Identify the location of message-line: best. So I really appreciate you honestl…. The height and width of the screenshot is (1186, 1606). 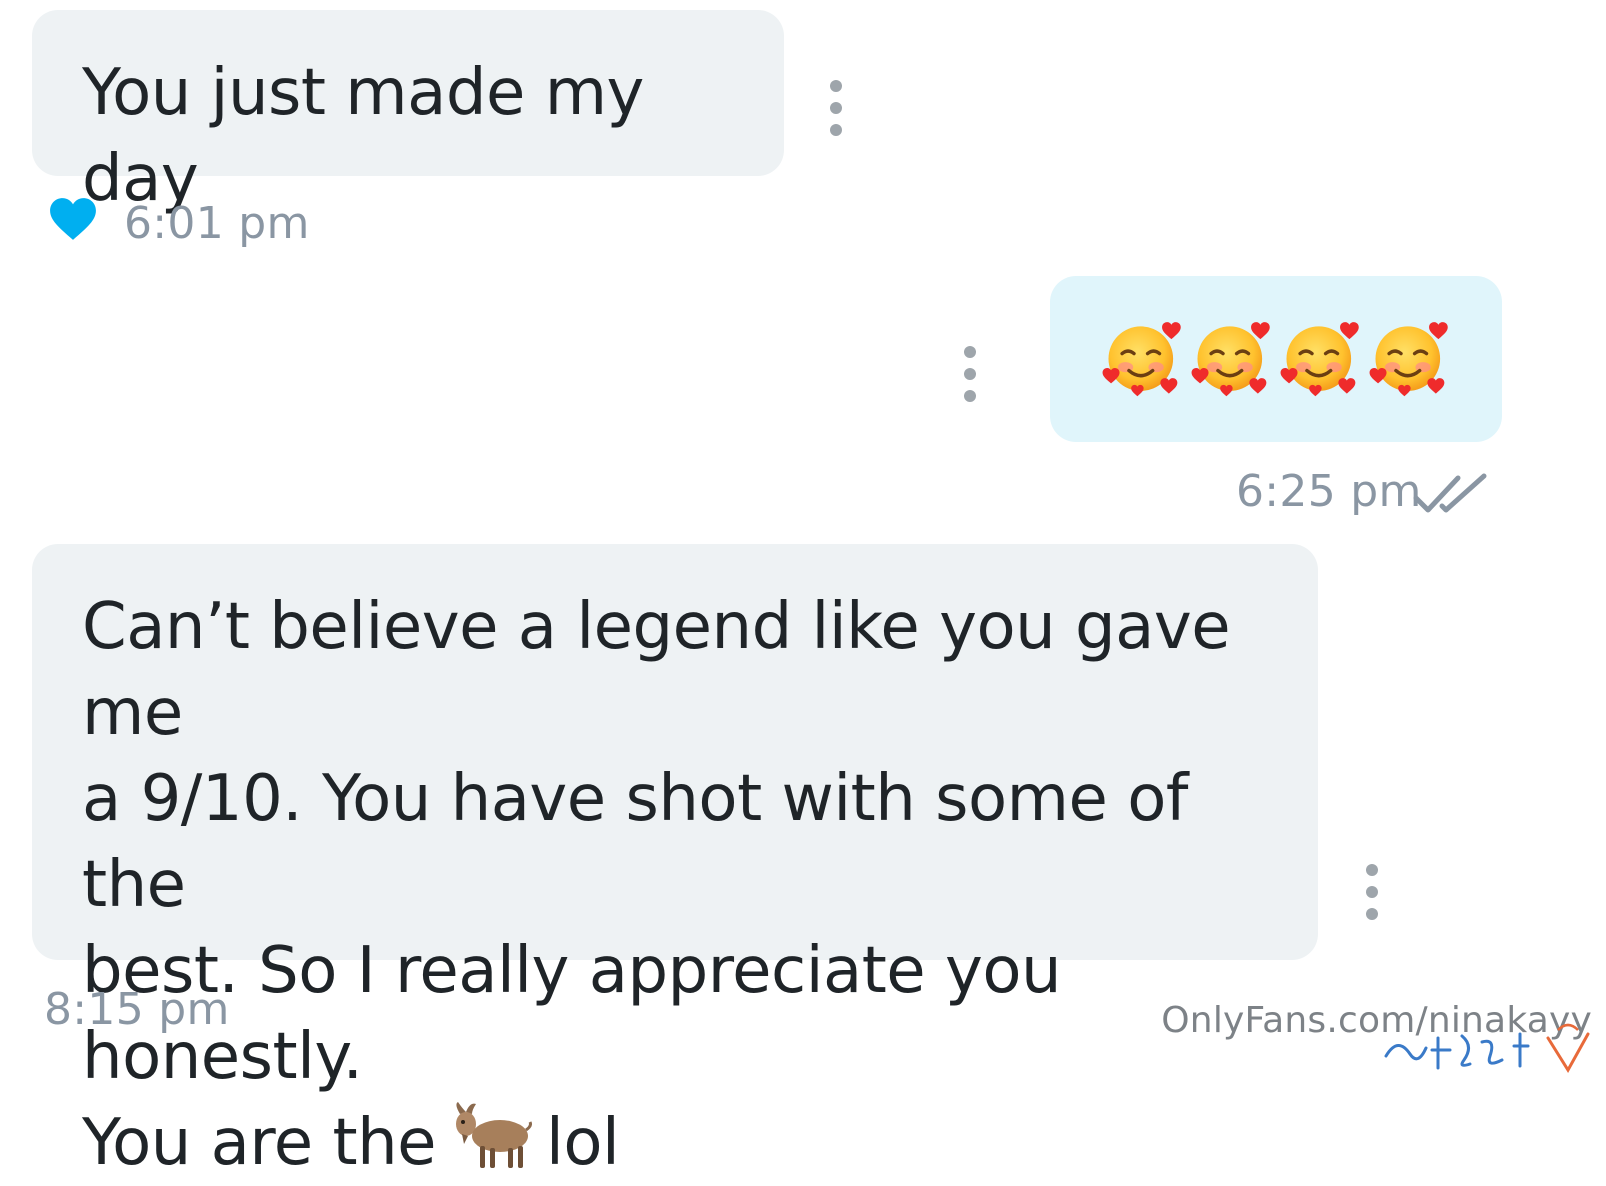
(581, 1014).